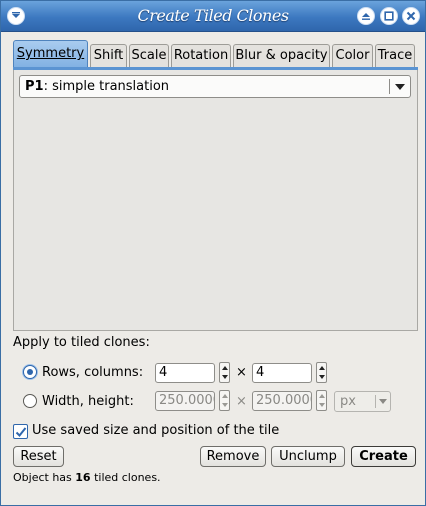 This screenshot has height=506, width=426. What do you see at coordinates (241, 401) in the screenshot?
I see `times-sign-disabled: ×` at bounding box center [241, 401].